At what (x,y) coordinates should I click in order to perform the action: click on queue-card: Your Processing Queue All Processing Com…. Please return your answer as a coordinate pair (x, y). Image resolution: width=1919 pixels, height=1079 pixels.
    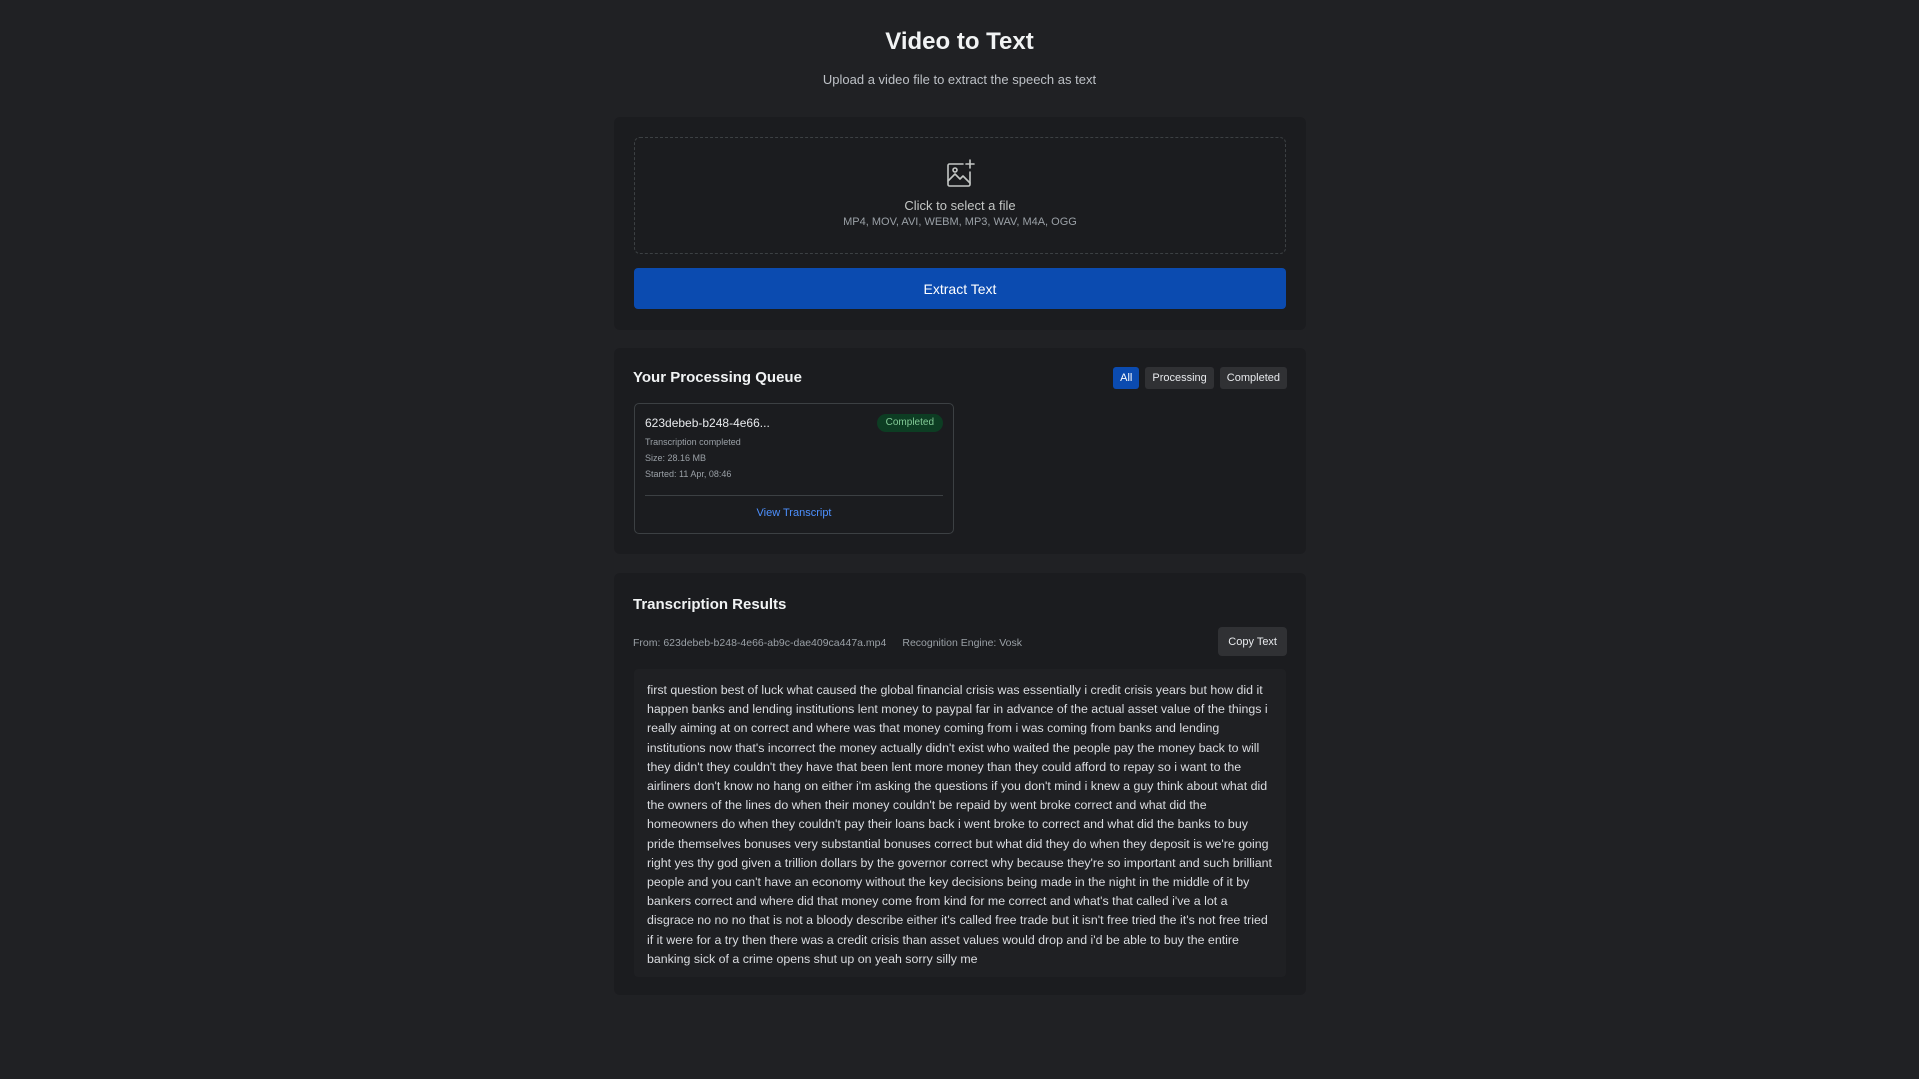
    Looking at the image, I should click on (960, 451).